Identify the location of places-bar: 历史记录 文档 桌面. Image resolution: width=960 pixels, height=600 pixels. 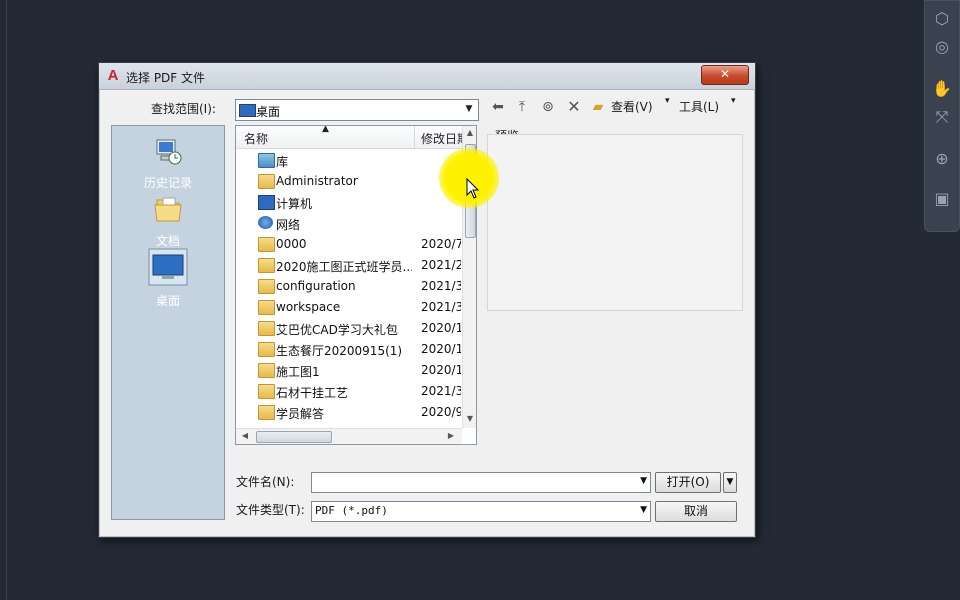
(168, 322).